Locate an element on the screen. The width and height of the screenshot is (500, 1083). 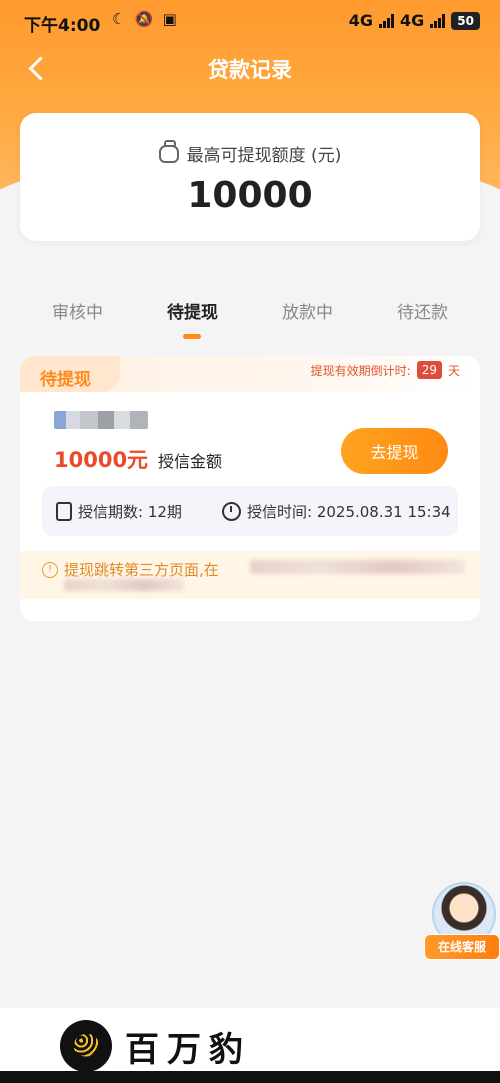
home-indicator is located at coordinates (250, 1077).